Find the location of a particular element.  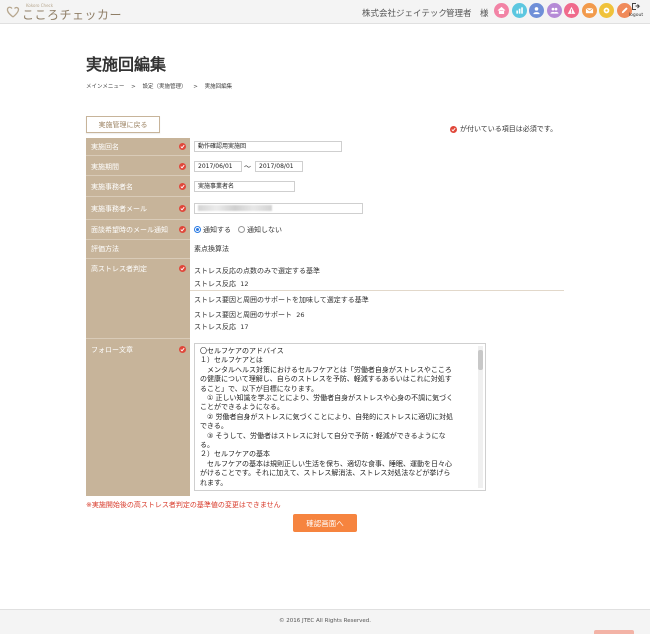

logo-text: こころチェッカー is located at coordinates (72, 14).